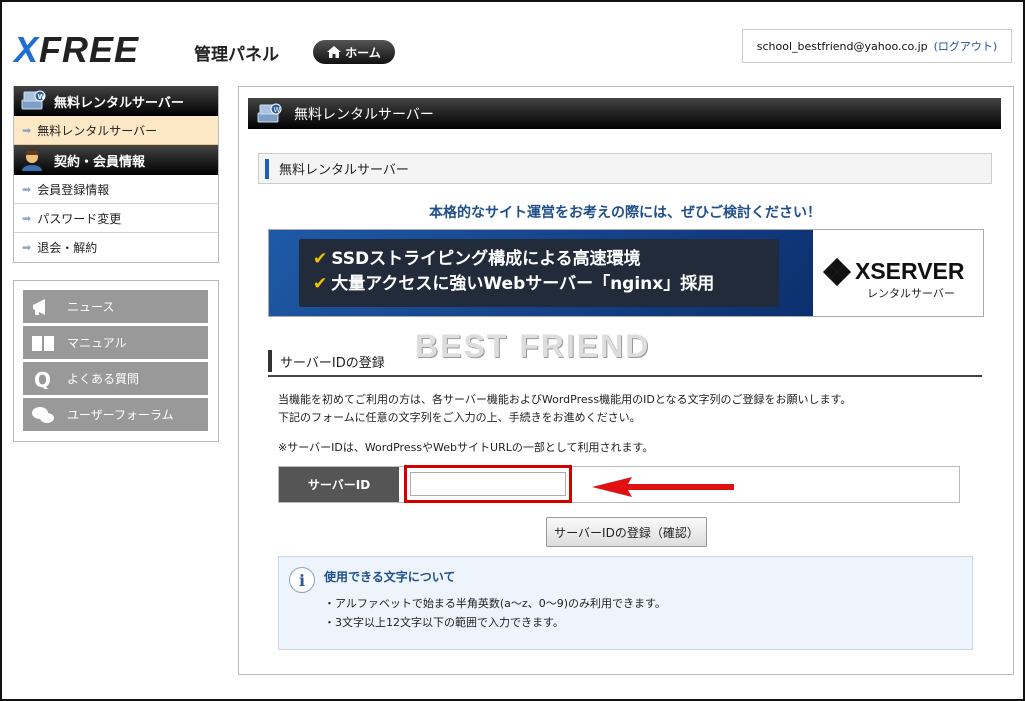 The height and width of the screenshot is (701, 1025). I want to click on sidebar-item-label: 退会・解約, so click(67, 248).